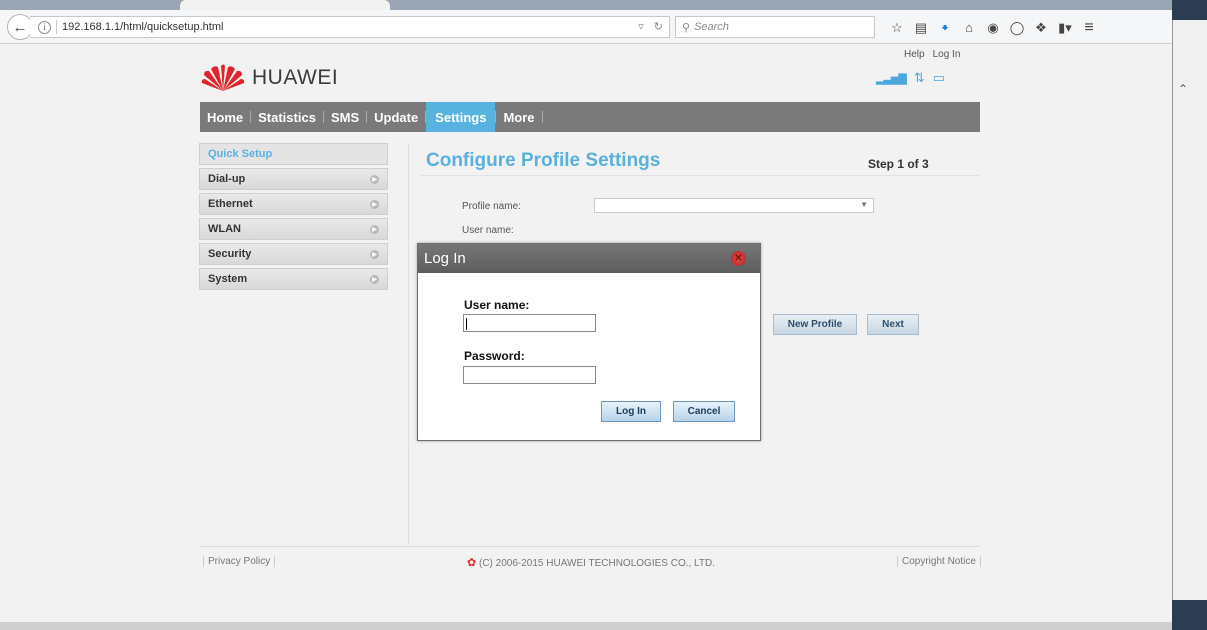  I want to click on nav-more: More, so click(518, 117).